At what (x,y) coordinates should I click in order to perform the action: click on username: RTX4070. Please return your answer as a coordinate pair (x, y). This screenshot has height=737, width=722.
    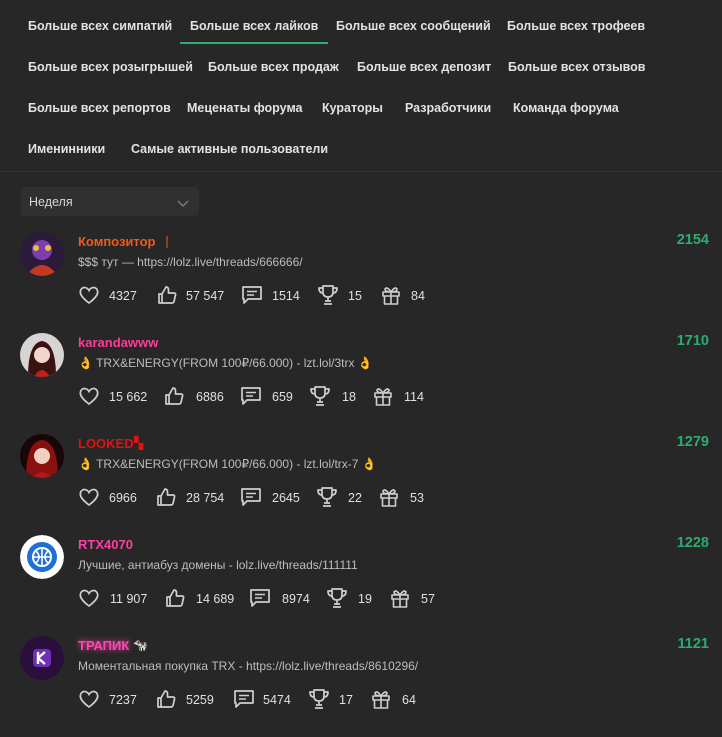
    Looking at the image, I should click on (105, 544).